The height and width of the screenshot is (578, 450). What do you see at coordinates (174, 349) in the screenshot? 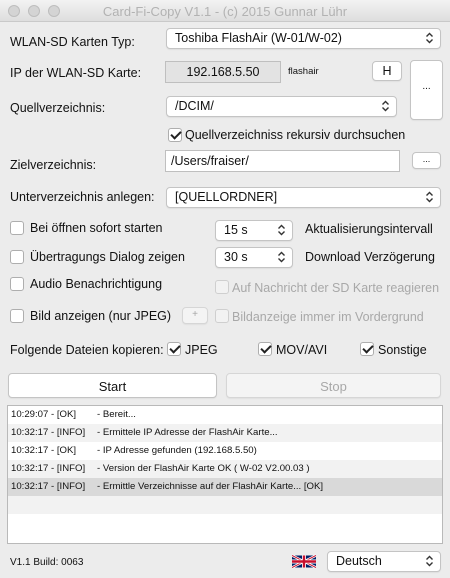
I see `jpeg-checkbox` at bounding box center [174, 349].